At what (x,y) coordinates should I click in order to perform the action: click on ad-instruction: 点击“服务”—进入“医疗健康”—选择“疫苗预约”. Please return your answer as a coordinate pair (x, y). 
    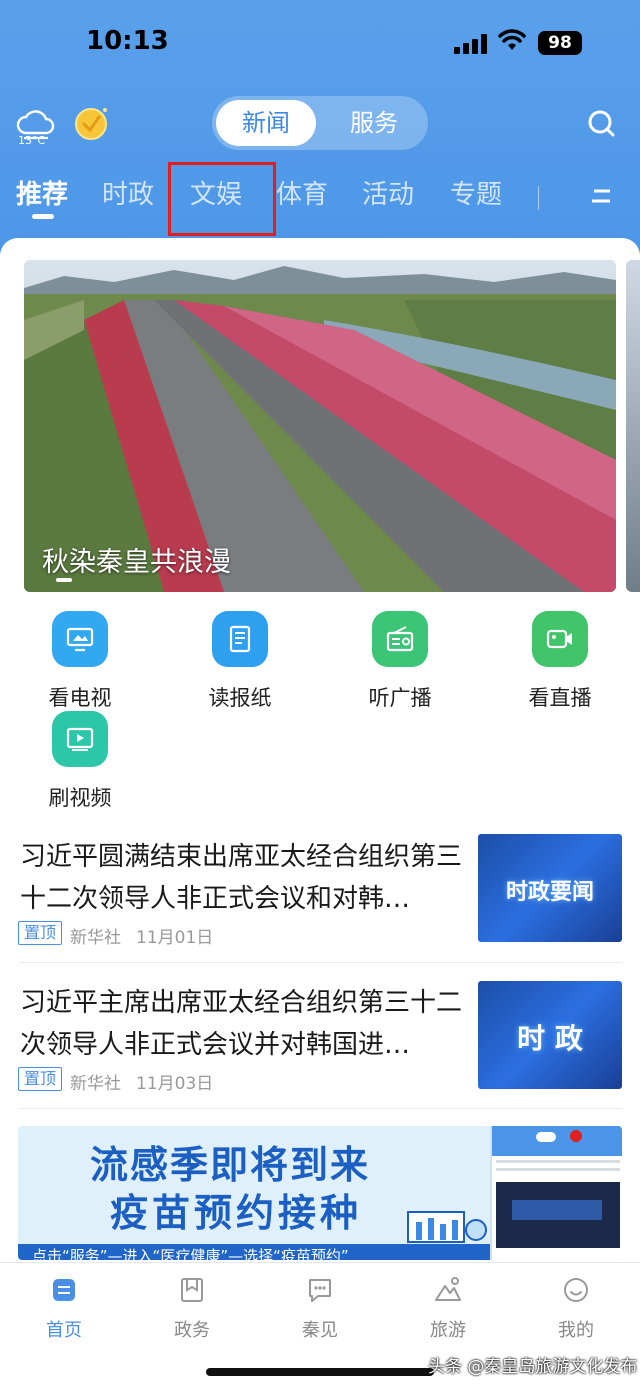
    Looking at the image, I should click on (258, 1252).